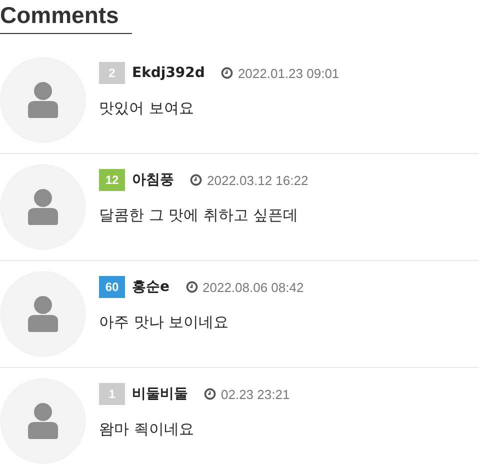 The image size is (479, 473). I want to click on comment-text: 왐마 죅이네요, so click(147, 429).